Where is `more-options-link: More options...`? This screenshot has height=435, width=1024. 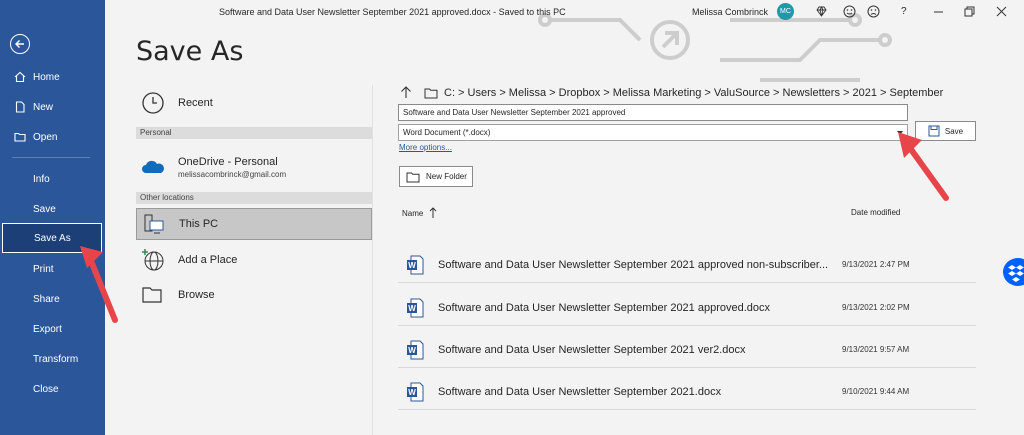 more-options-link: More options... is located at coordinates (425, 147).